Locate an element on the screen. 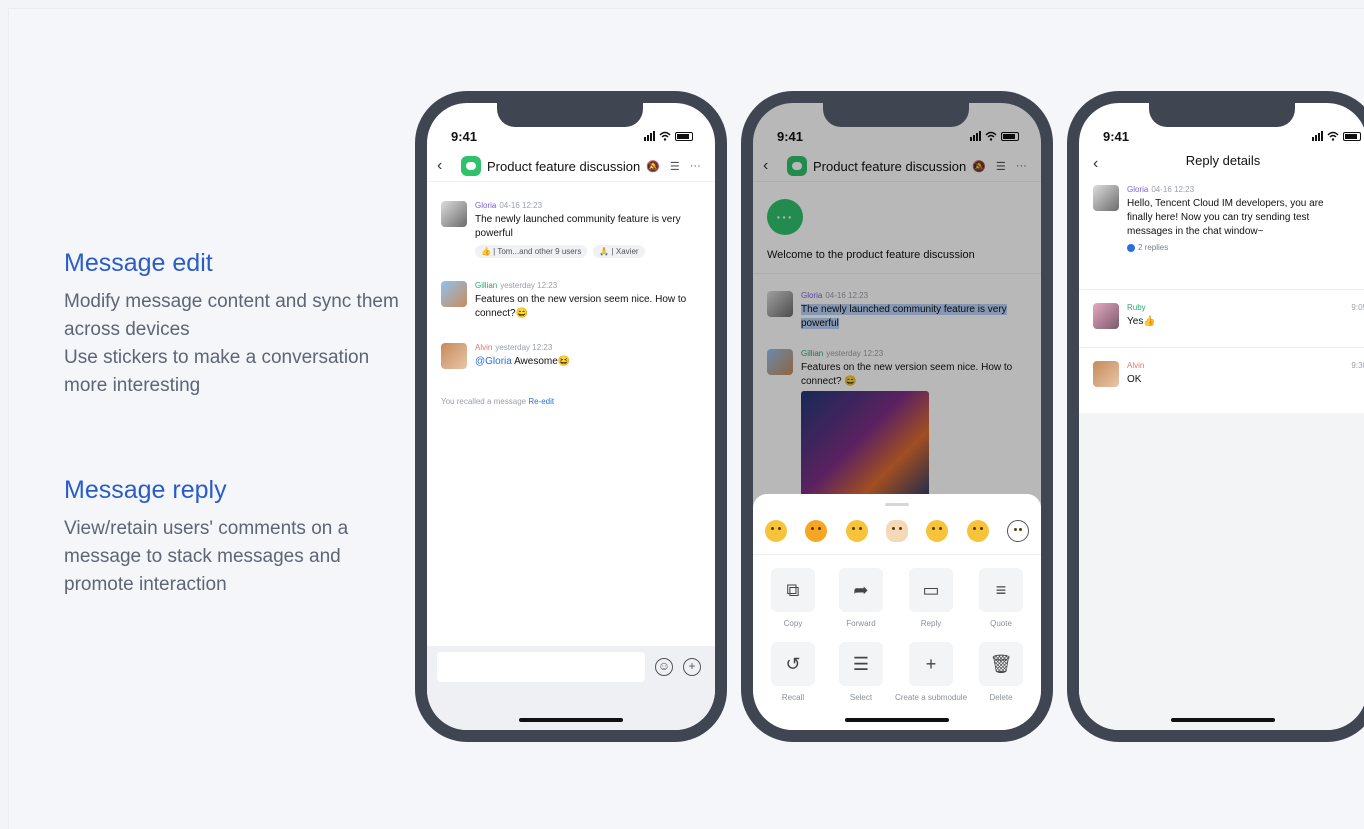  reply-action: ▭ Reply is located at coordinates (931, 598).